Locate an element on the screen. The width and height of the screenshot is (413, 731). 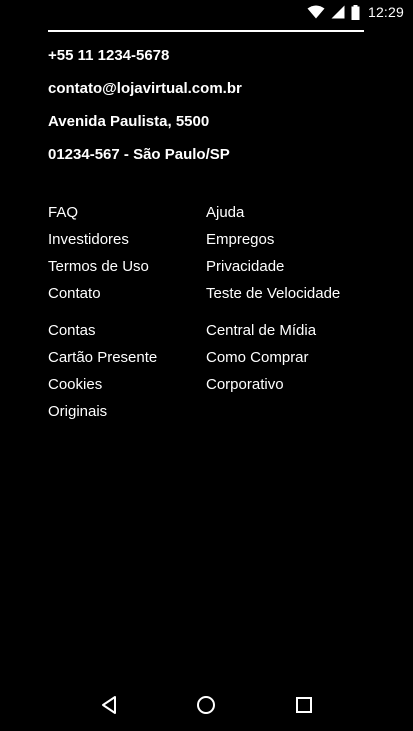
back-button is located at coordinates (109, 707).